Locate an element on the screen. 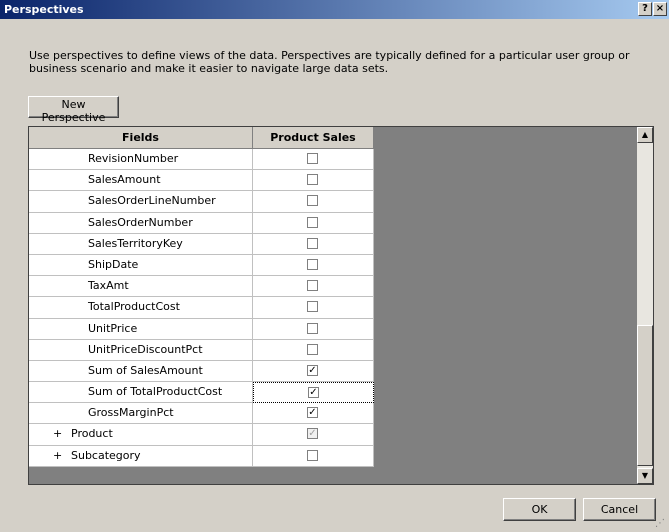  field-name-cell: SalesOrderNumber is located at coordinates (141, 223).